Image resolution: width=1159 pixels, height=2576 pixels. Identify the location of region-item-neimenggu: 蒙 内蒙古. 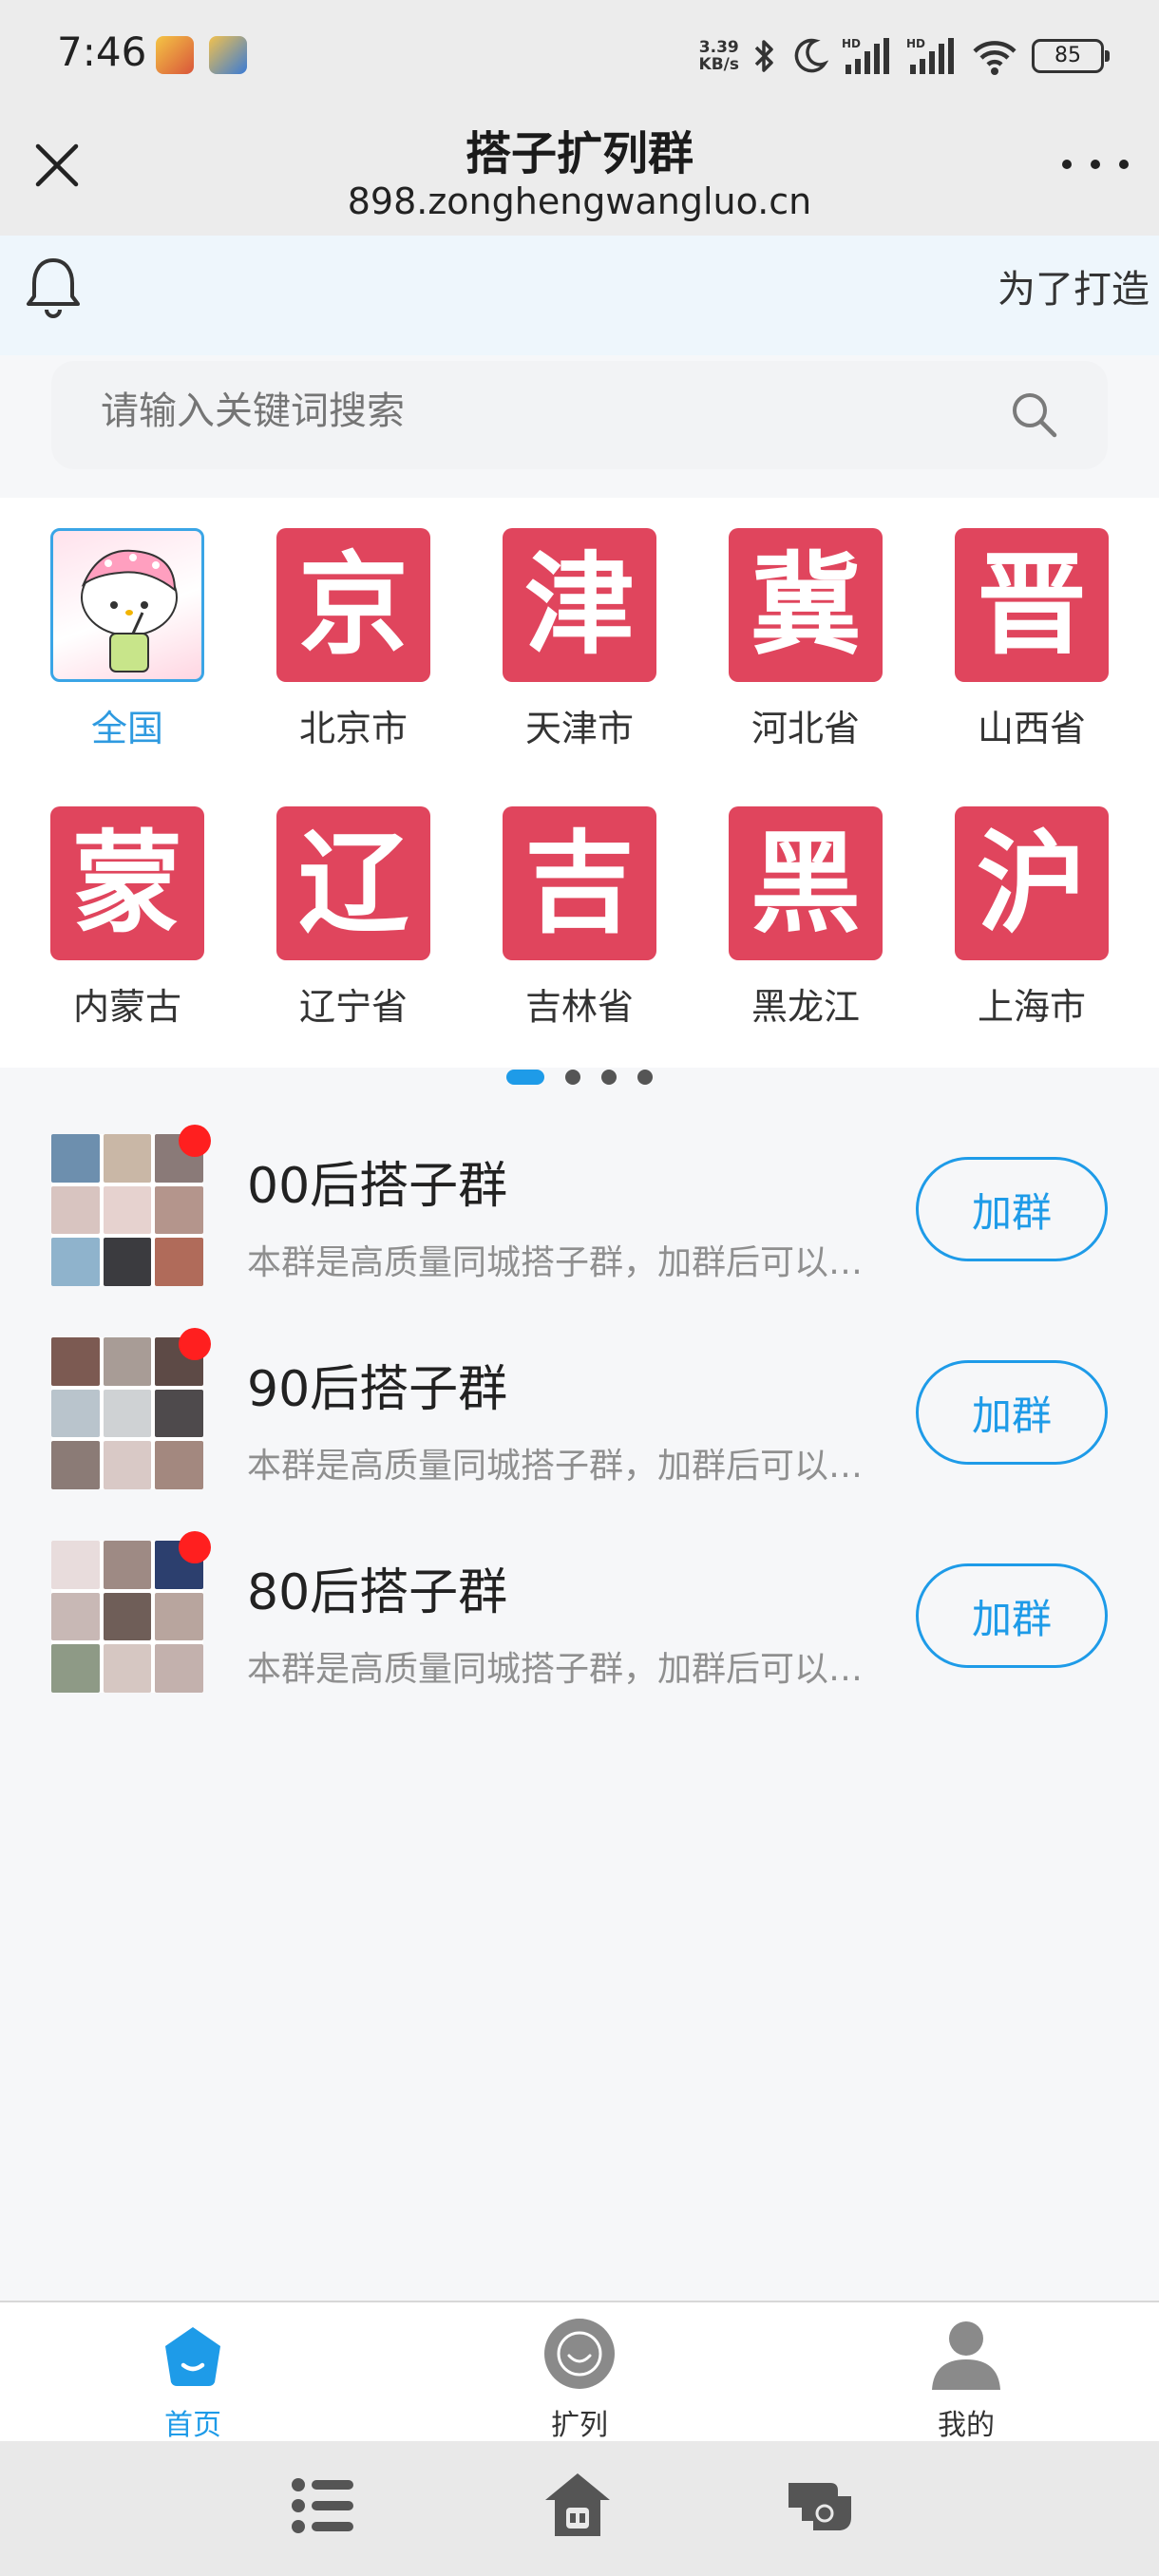
(127, 918).